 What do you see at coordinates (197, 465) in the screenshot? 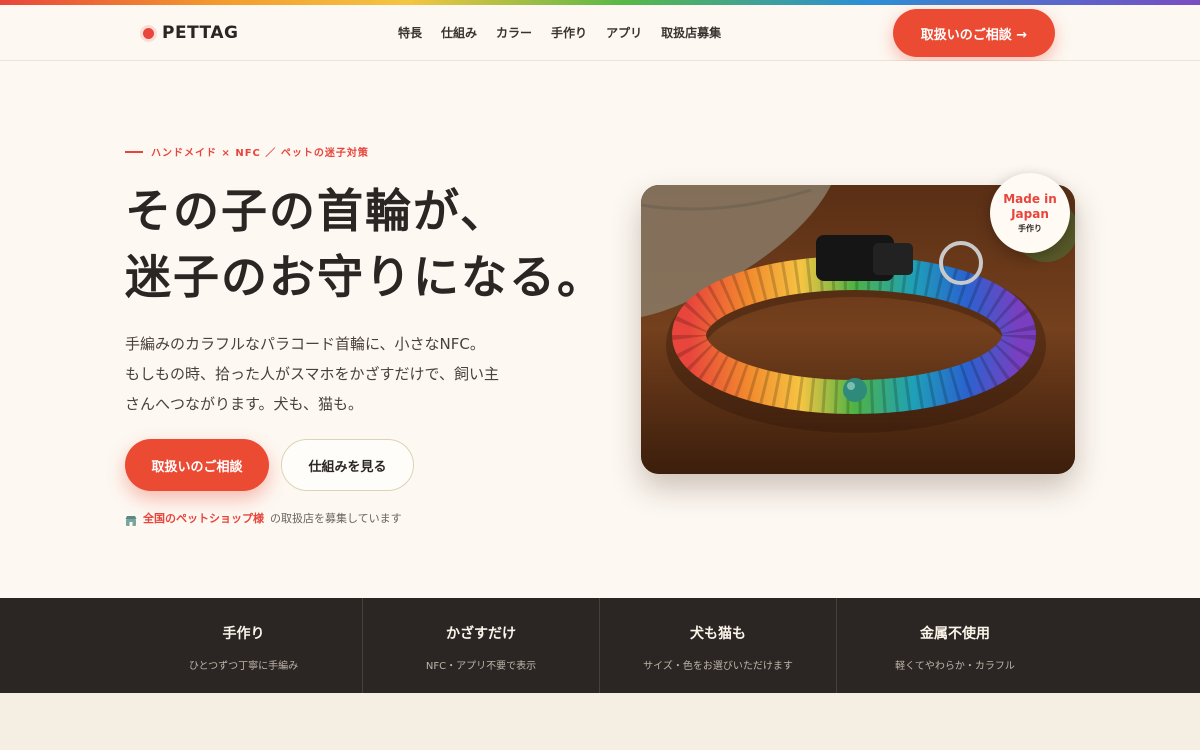
I see `consult-button: 取扱いのご相談` at bounding box center [197, 465].